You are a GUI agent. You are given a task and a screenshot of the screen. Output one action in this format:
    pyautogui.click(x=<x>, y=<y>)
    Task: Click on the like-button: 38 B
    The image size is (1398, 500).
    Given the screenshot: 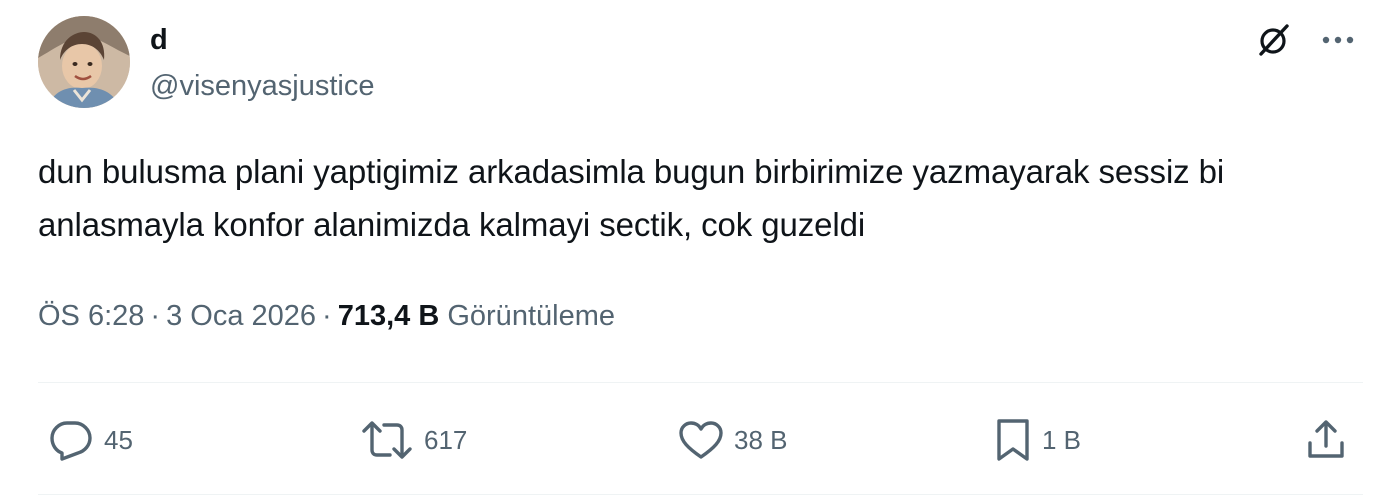 What is the action you would take?
    pyautogui.click(x=733, y=440)
    